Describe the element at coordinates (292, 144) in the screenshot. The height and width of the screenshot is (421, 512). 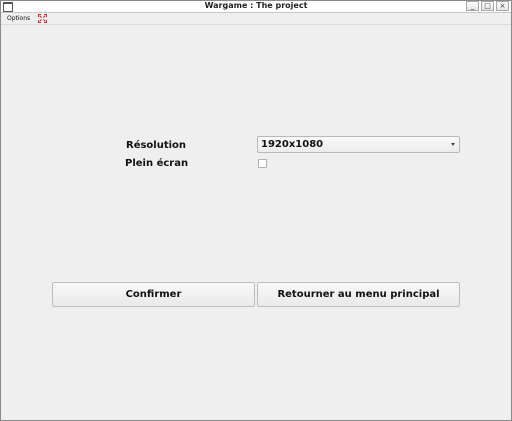
I see `resolution-value: 1920x1080` at that location.